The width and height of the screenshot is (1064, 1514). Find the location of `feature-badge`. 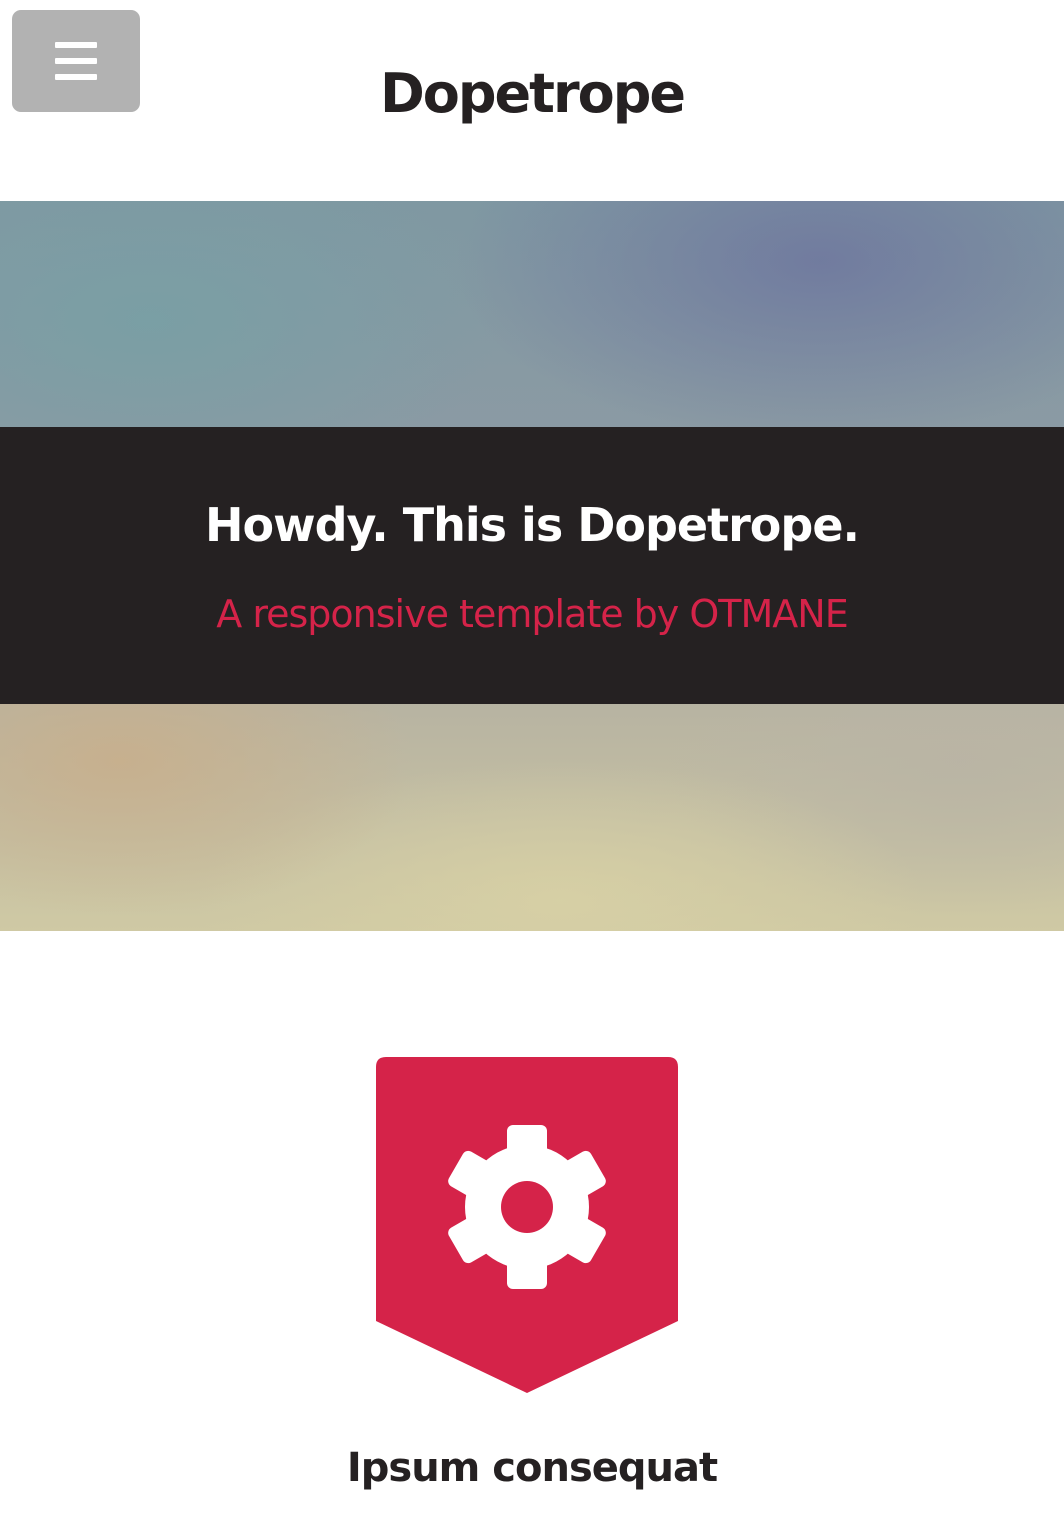

feature-badge is located at coordinates (527, 1226).